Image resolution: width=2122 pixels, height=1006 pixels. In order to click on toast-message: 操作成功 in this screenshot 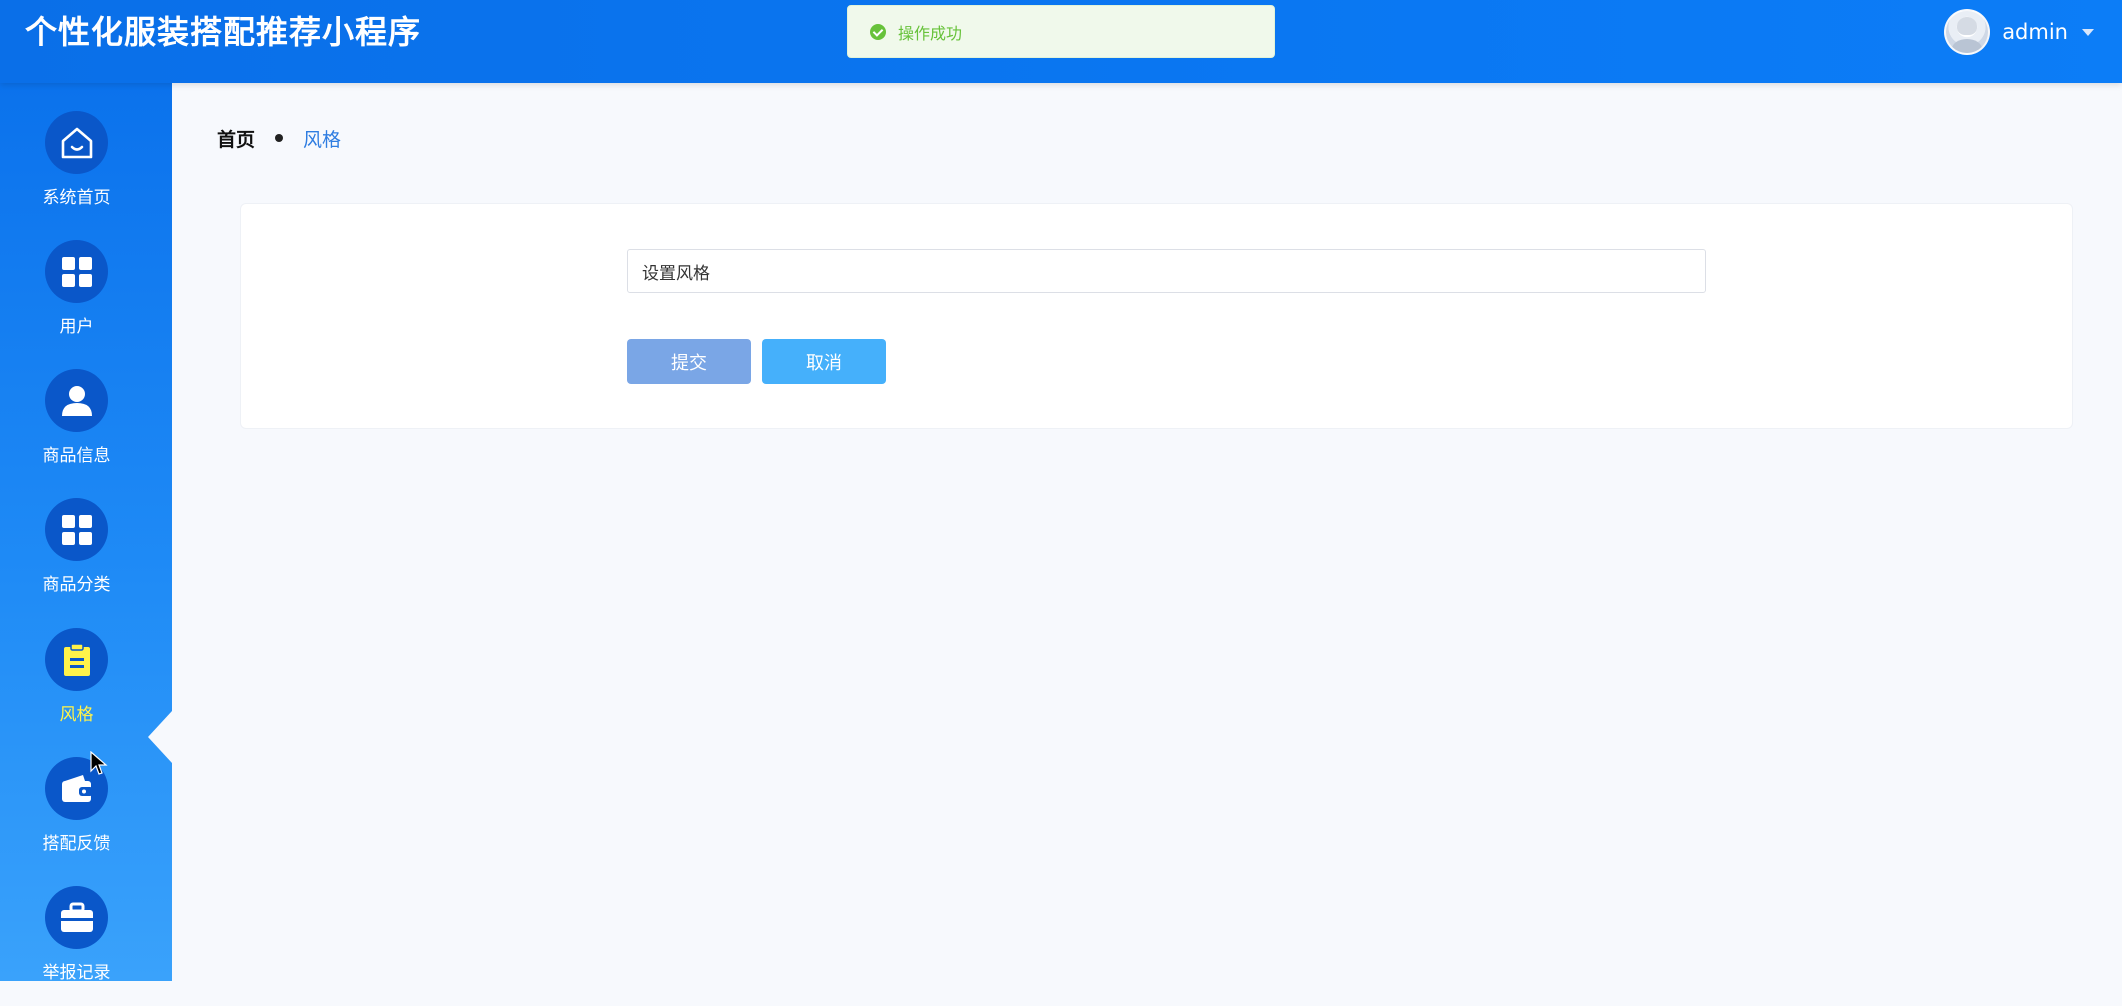, I will do `click(930, 33)`.